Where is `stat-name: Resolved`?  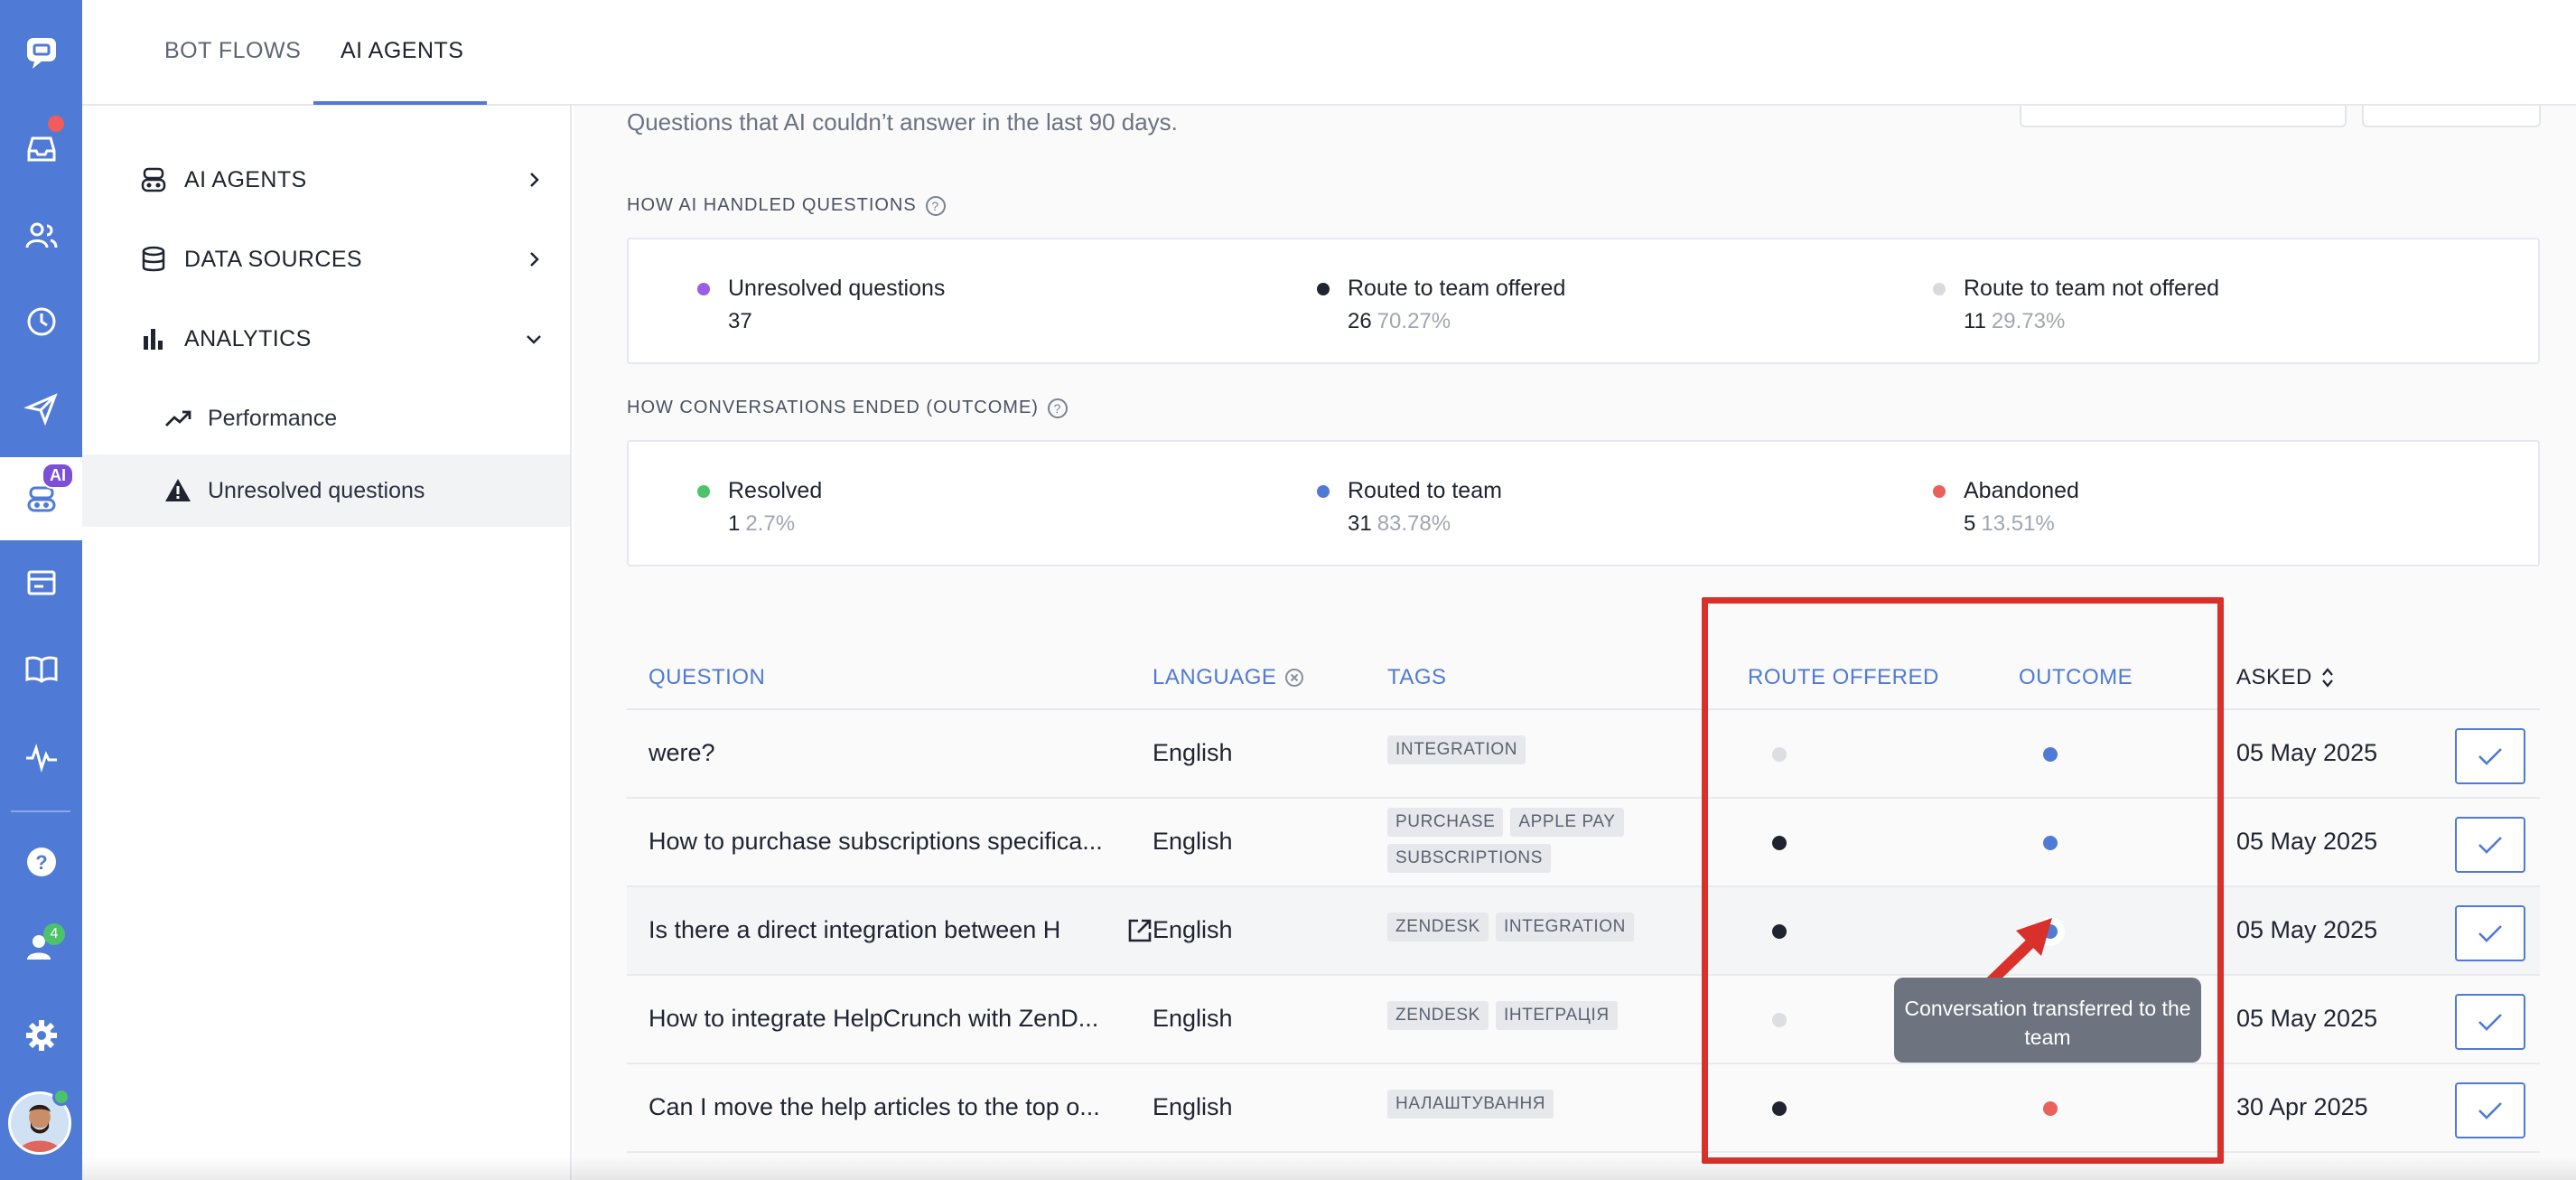 stat-name: Resolved is located at coordinates (775, 490).